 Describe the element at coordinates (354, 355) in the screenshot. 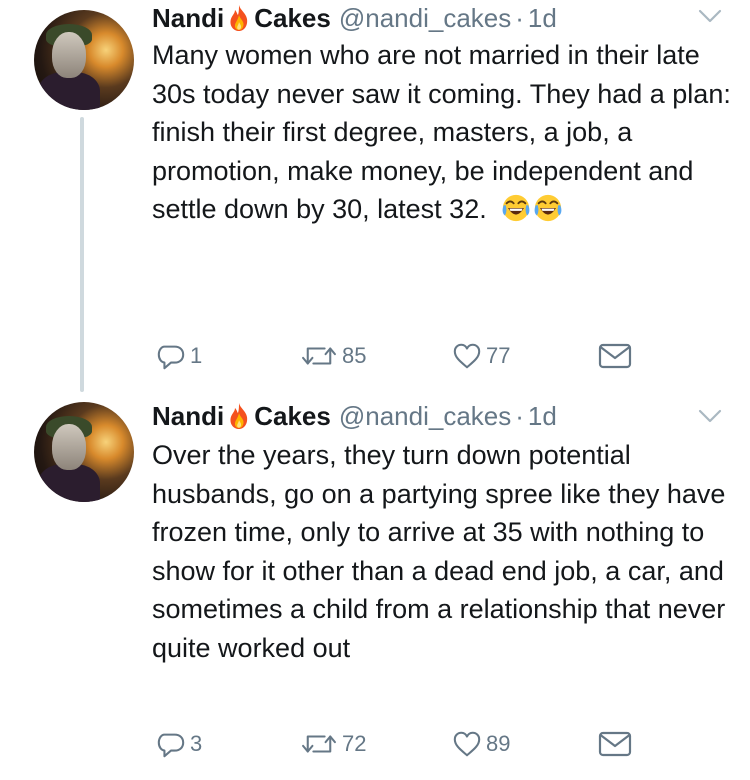

I see `retweet-count: 85` at that location.